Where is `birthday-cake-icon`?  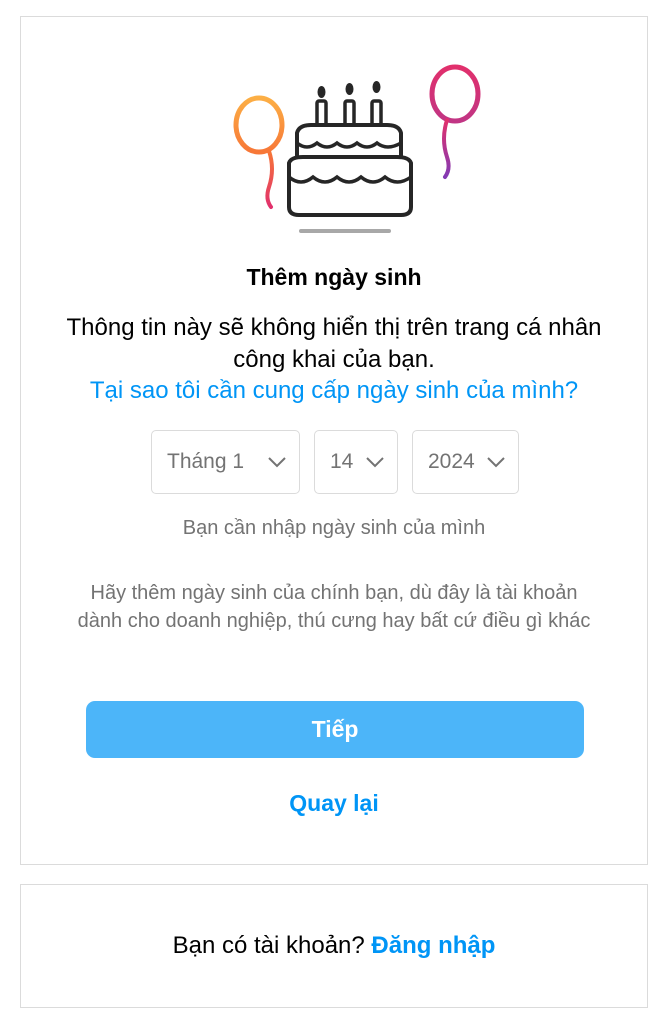
birthday-cake-icon is located at coordinates (357, 148).